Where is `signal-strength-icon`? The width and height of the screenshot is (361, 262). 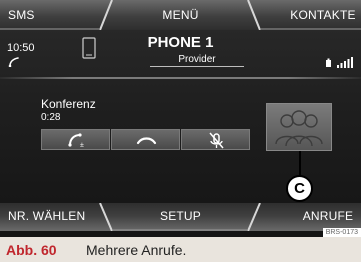 signal-strength-icon is located at coordinates (345, 62).